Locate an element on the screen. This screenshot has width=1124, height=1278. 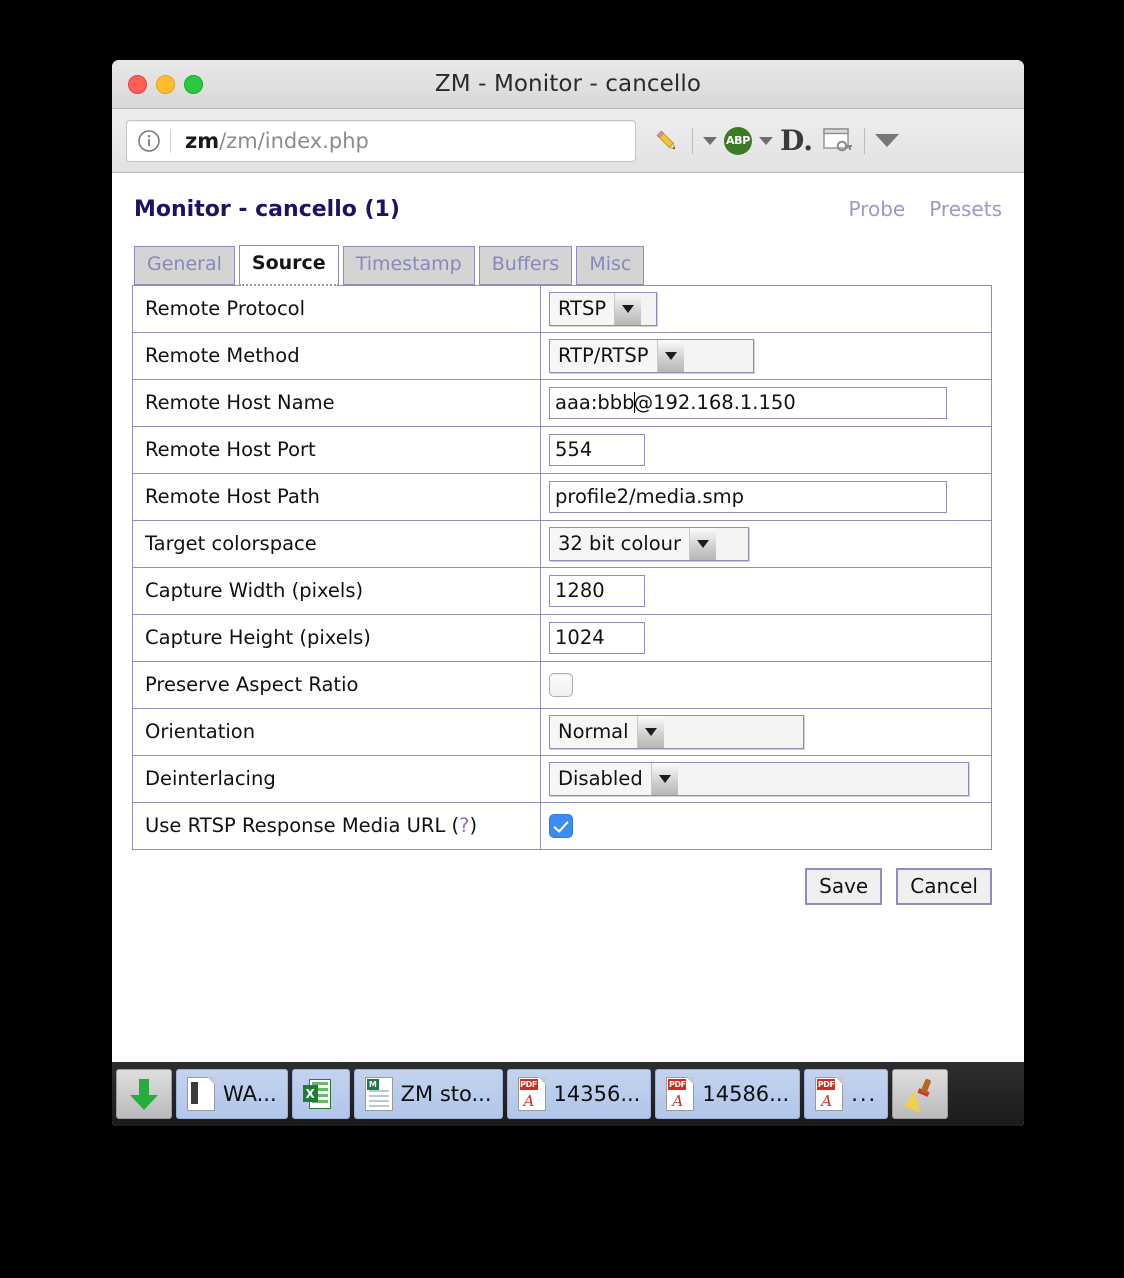
remote-protocol-value: RTSP is located at coordinates (582, 308).